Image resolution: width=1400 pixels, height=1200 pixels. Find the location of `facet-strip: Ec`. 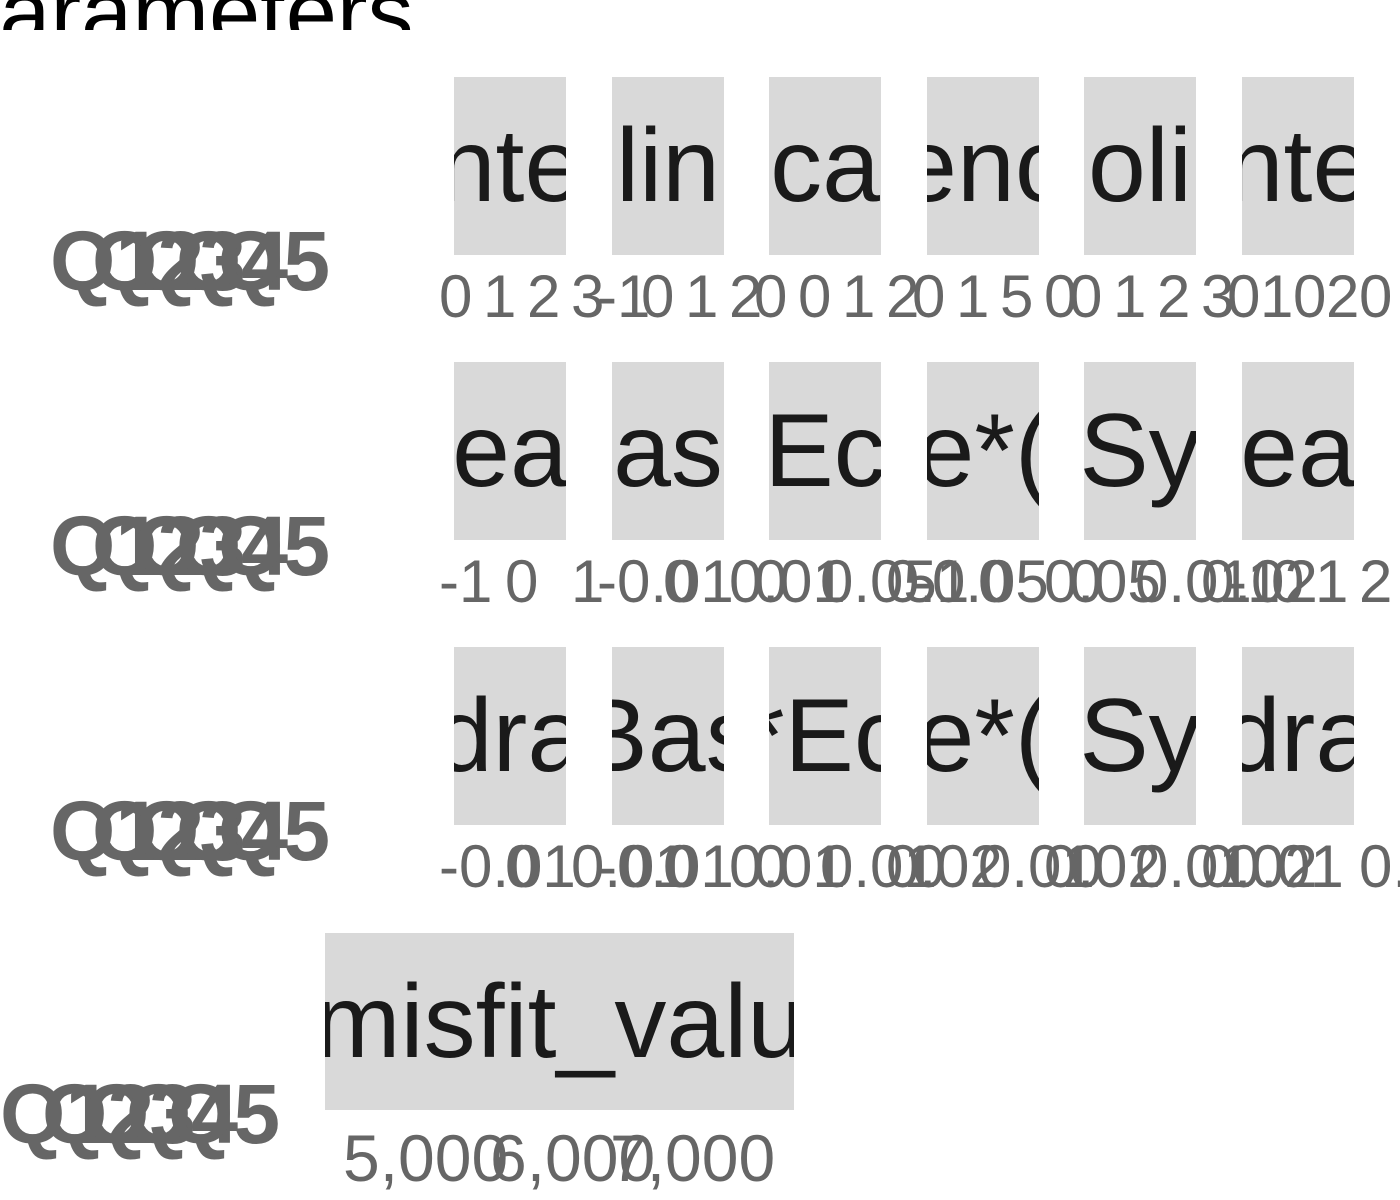

facet-strip: Ec is located at coordinates (825, 451).